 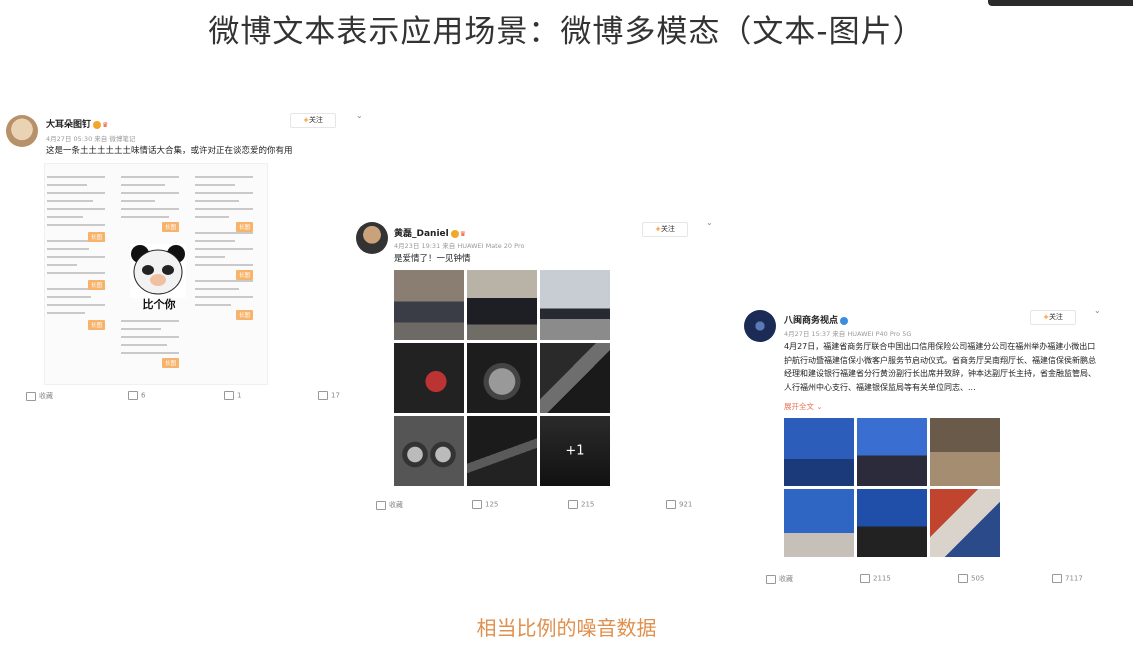 What do you see at coordinates (892, 487) in the screenshot?
I see `image-grid` at bounding box center [892, 487].